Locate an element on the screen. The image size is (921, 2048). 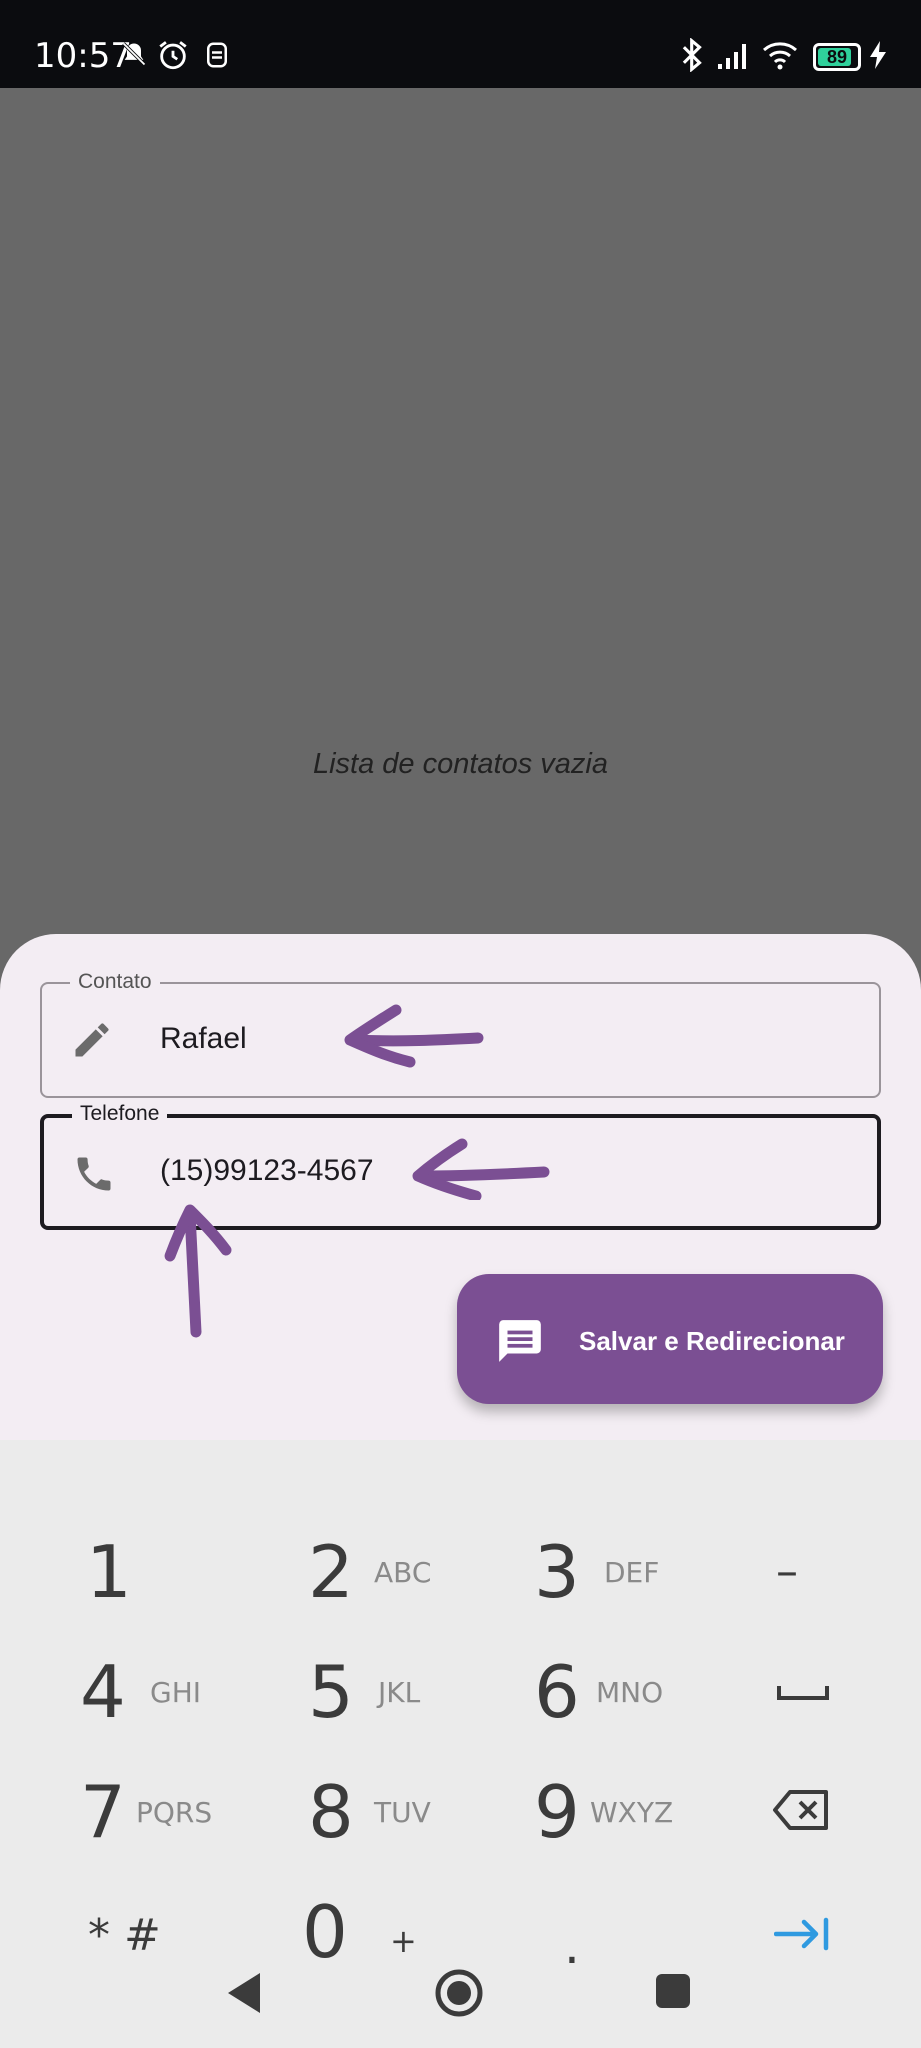
phone-icon is located at coordinates (94, 1174).